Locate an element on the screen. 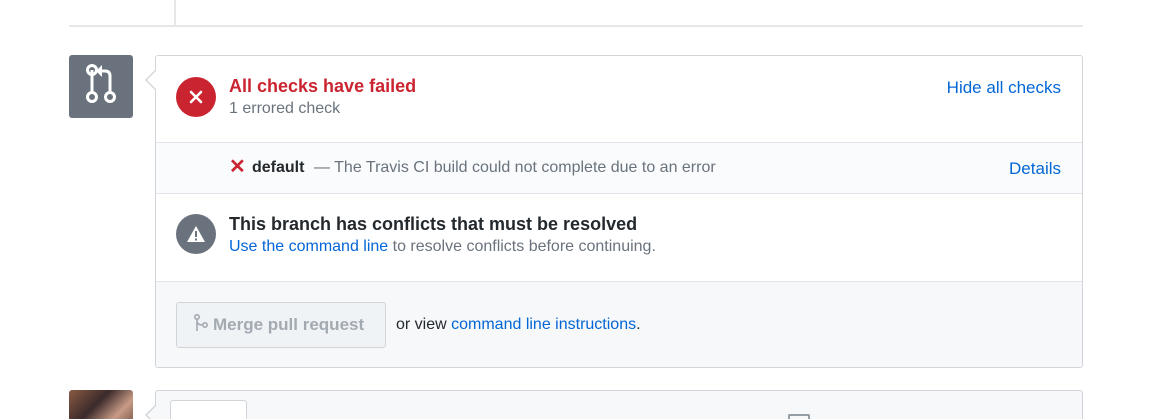 This screenshot has width=1151, height=419. merge-button-label: Merge pull request is located at coordinates (289, 324).